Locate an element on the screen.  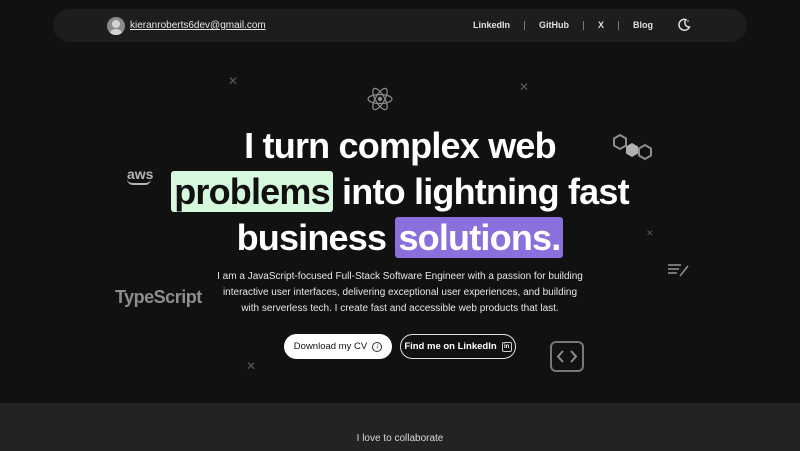
hero-line-3: business solutions. is located at coordinates (400, 238).